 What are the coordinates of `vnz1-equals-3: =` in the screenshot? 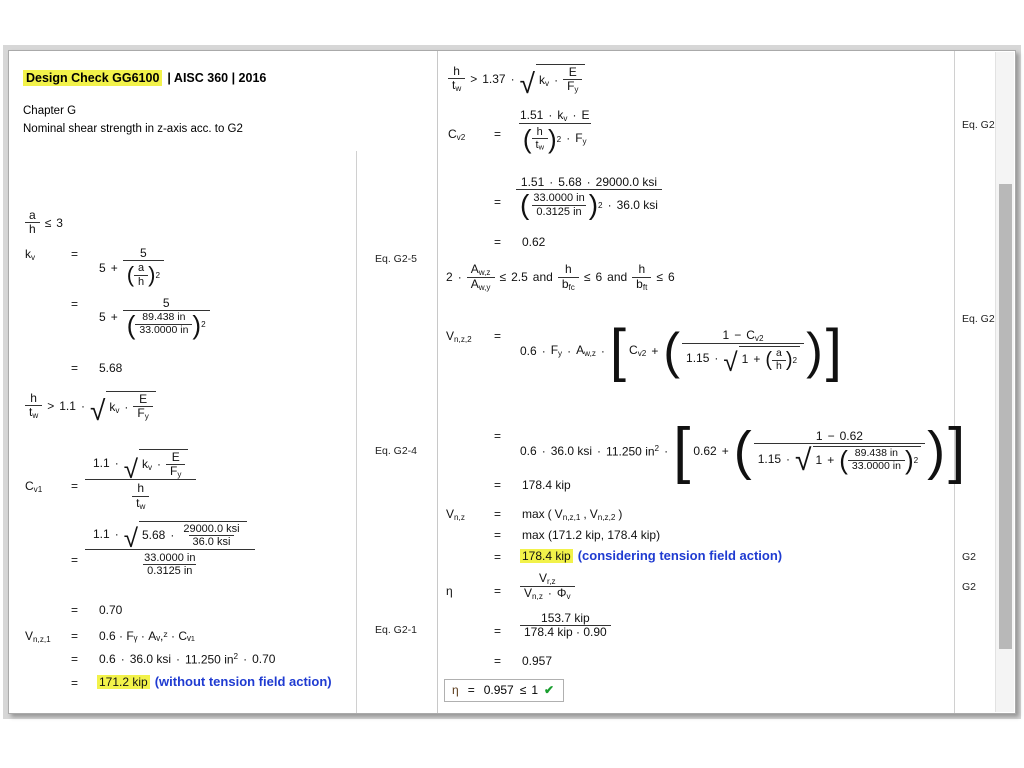 It's located at (75, 683).